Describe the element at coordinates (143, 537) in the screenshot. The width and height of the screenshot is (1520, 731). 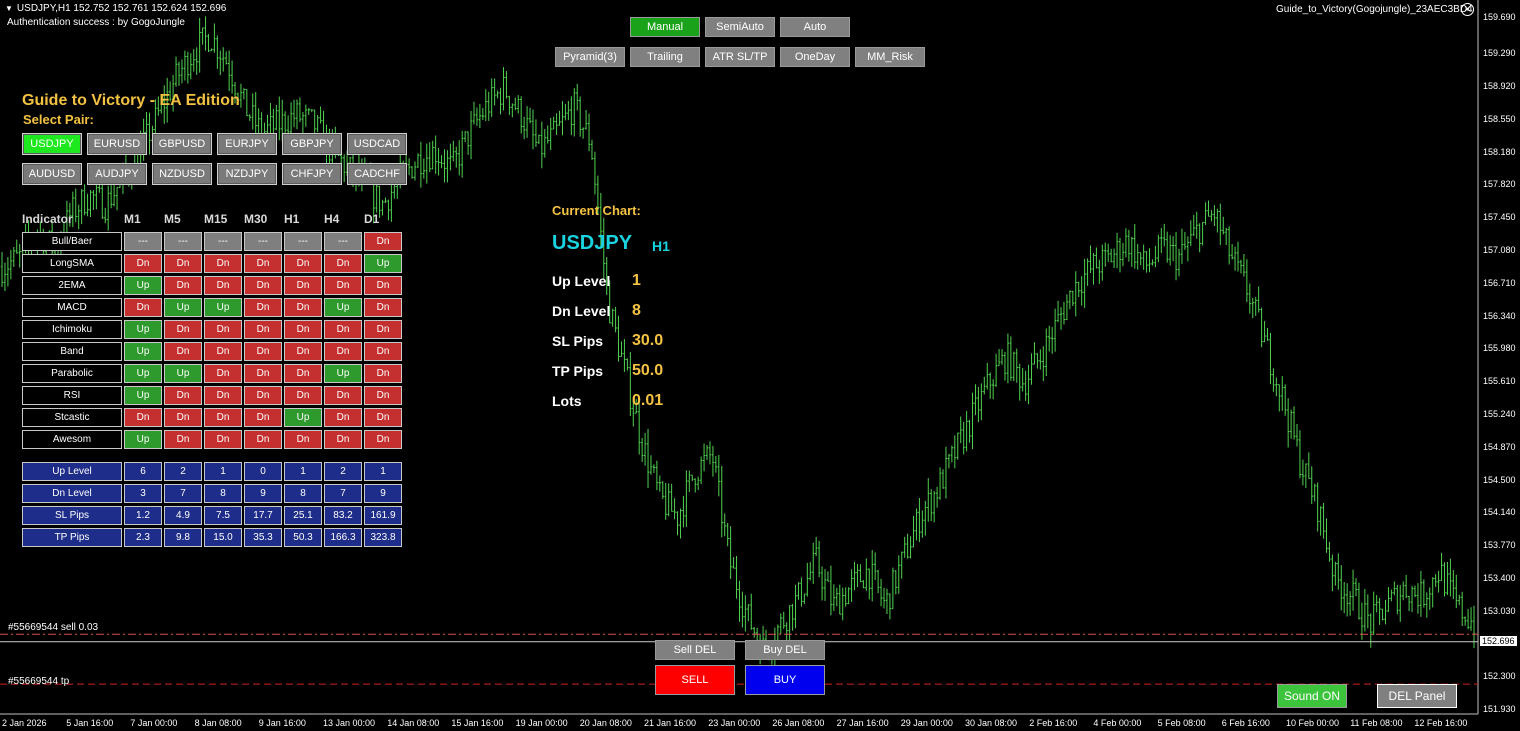
I see `summary-value: 2.3` at that location.